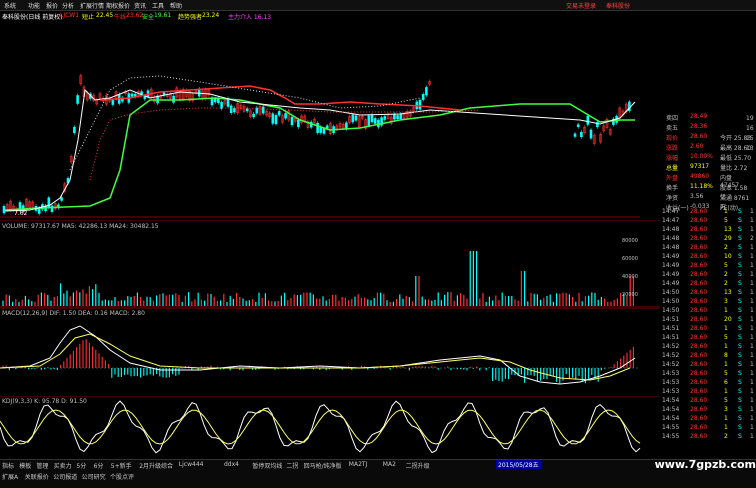 The height and width of the screenshot is (488, 756). What do you see at coordinates (68, 5) in the screenshot?
I see `menu-analysis: 分析` at bounding box center [68, 5].